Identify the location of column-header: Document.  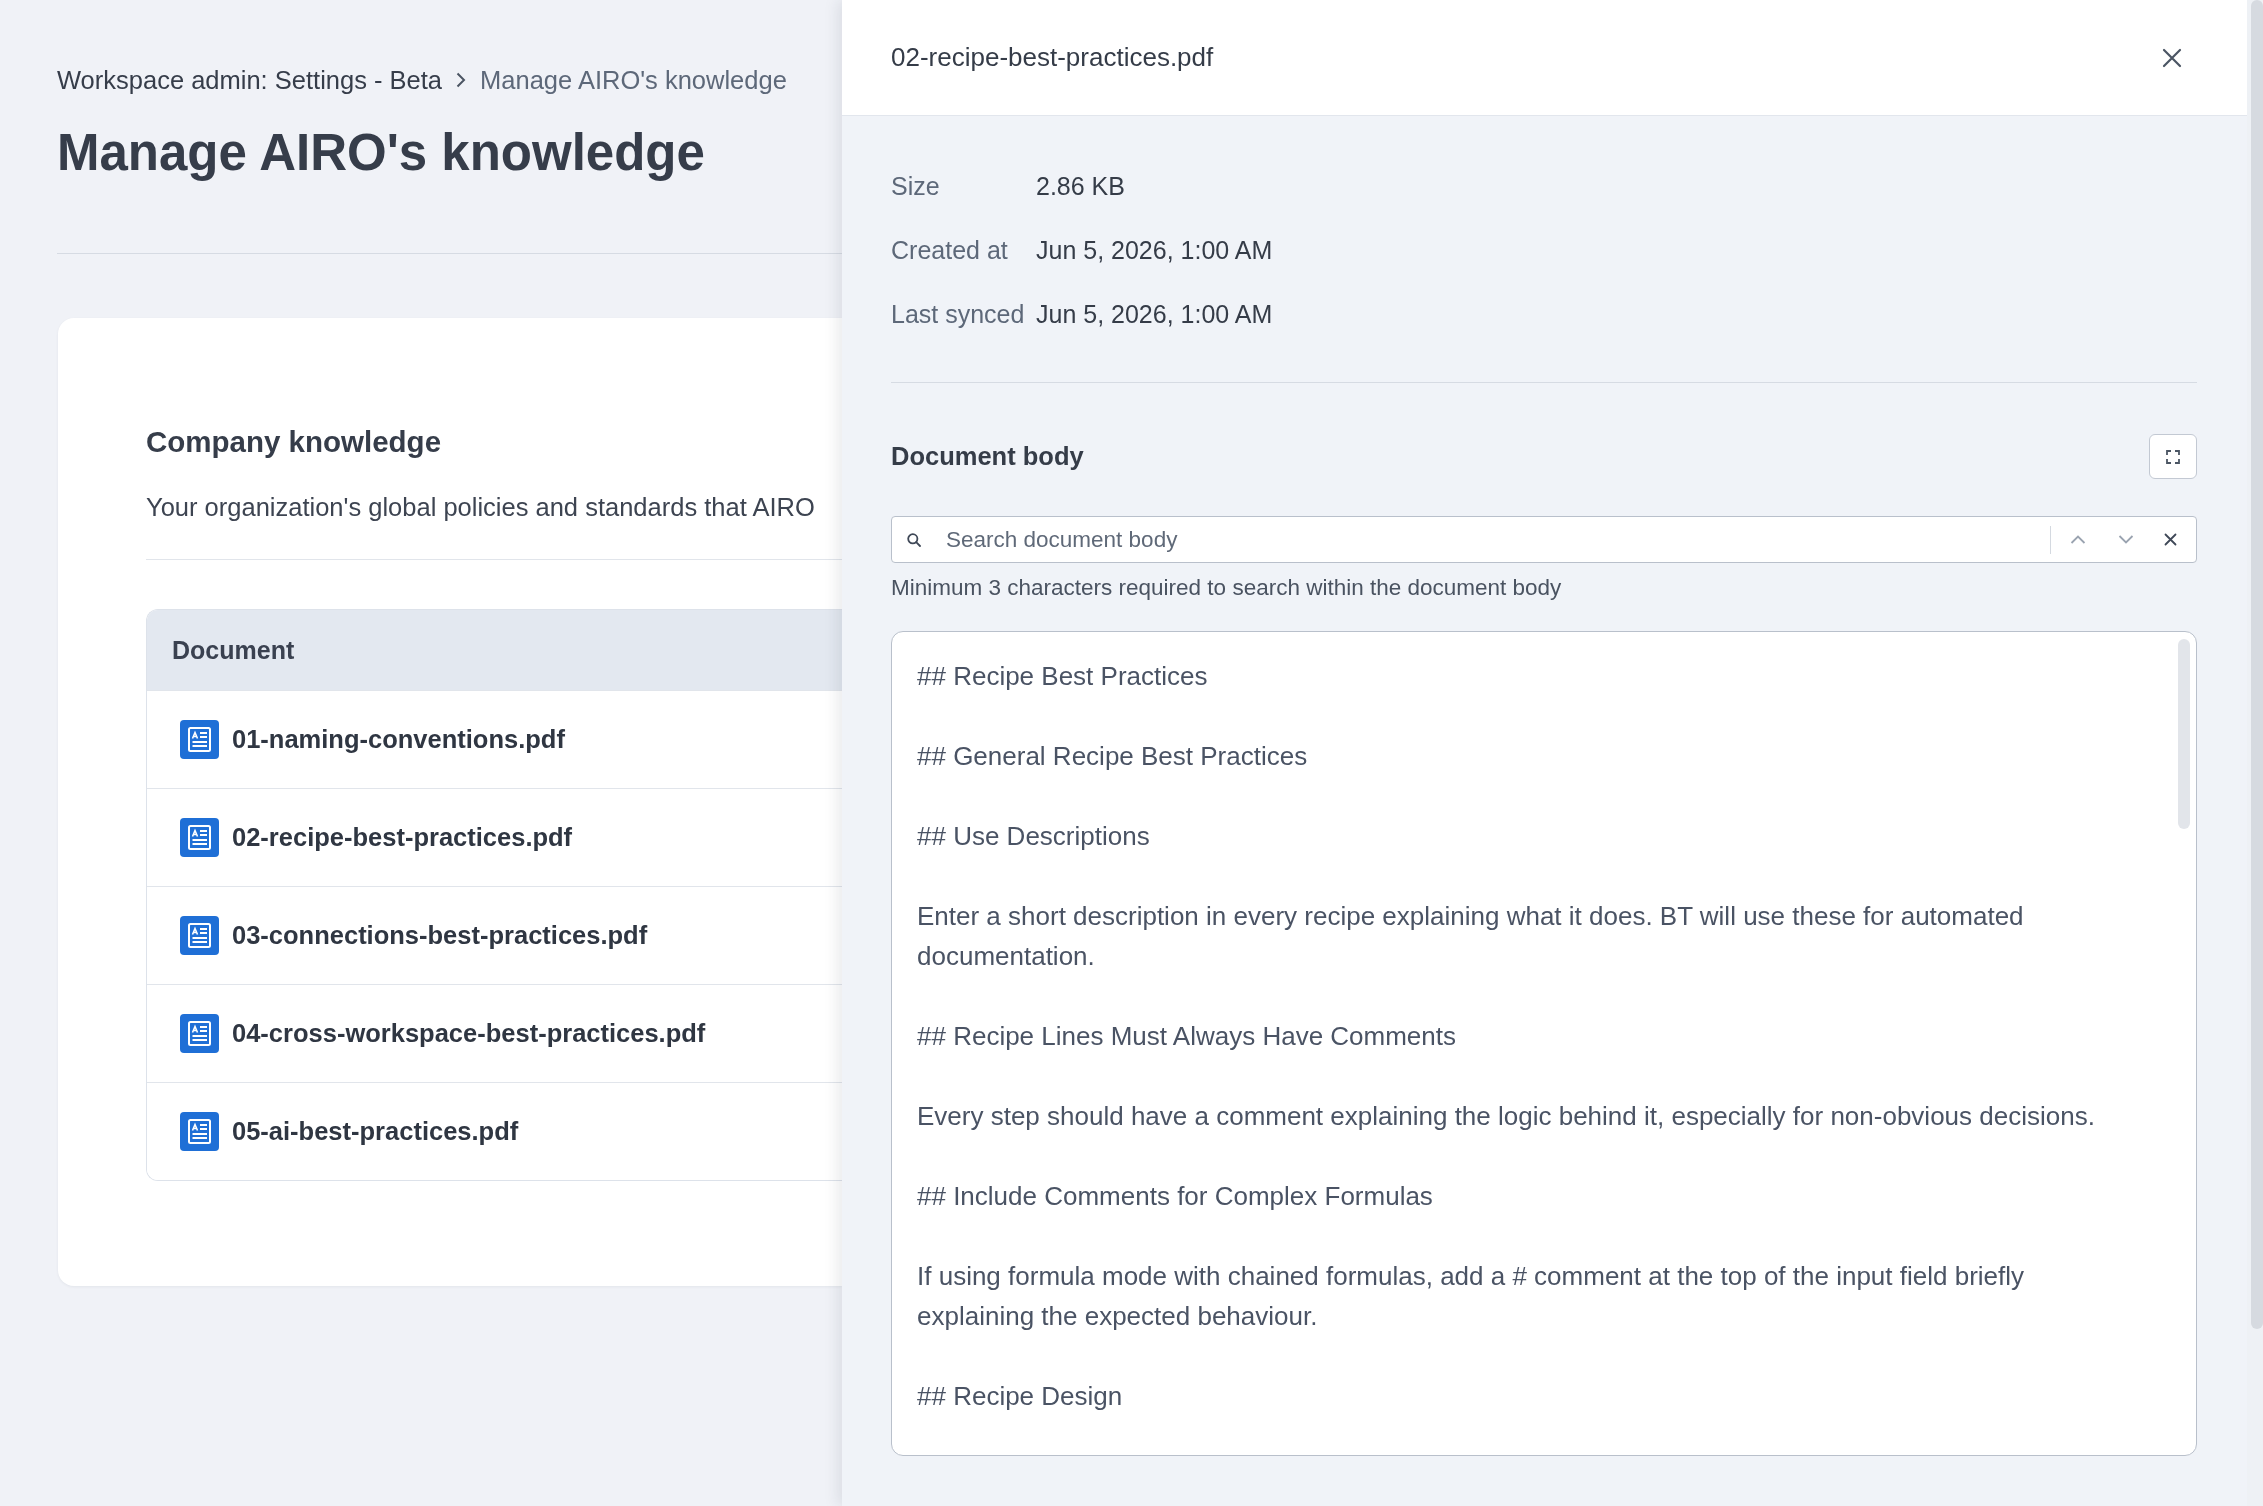
(494, 650).